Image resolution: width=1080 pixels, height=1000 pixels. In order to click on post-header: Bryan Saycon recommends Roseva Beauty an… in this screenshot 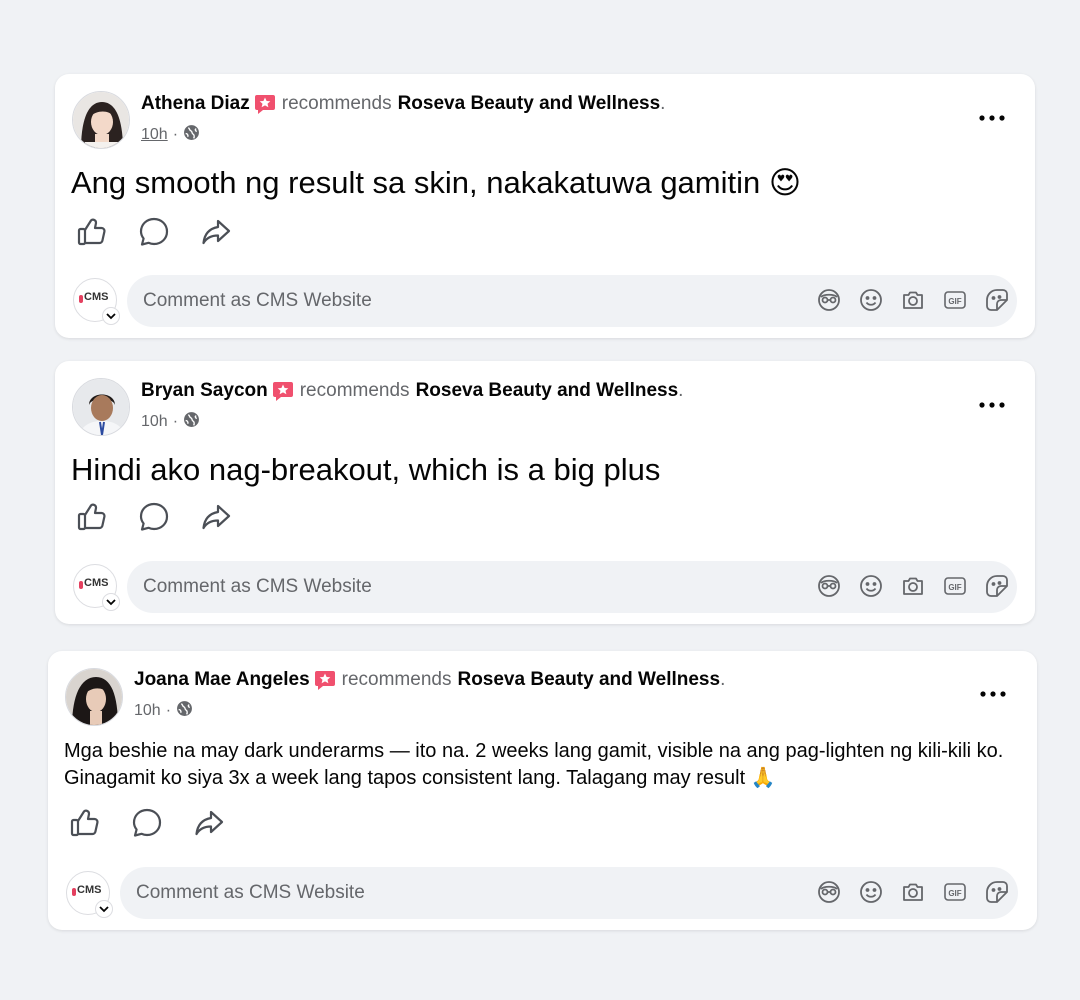, I will do `click(412, 391)`.